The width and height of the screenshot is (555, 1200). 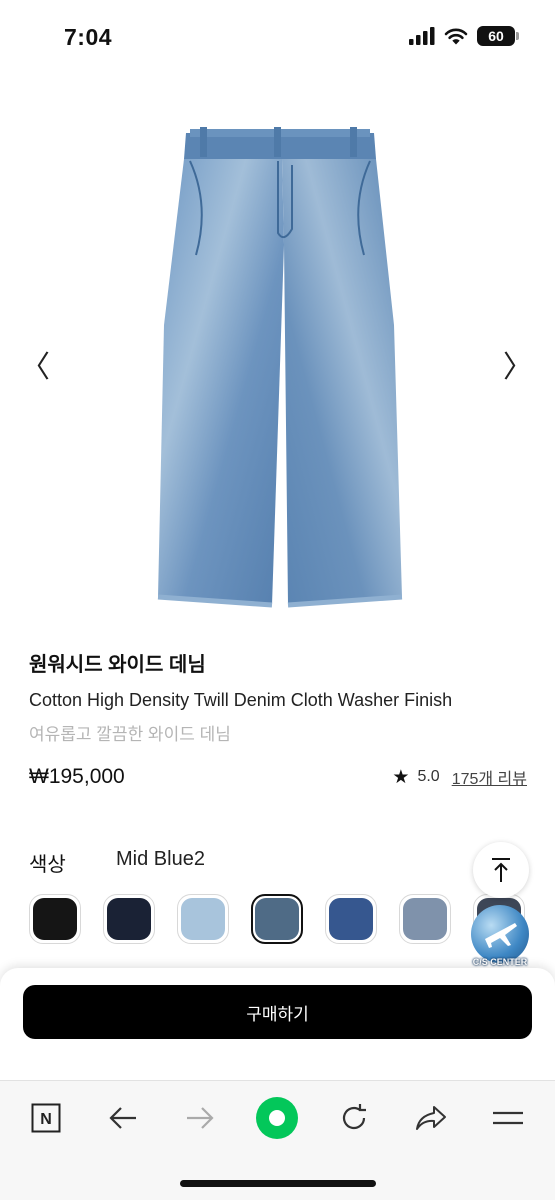 I want to click on product-price: ₩195,000, so click(x=77, y=776).